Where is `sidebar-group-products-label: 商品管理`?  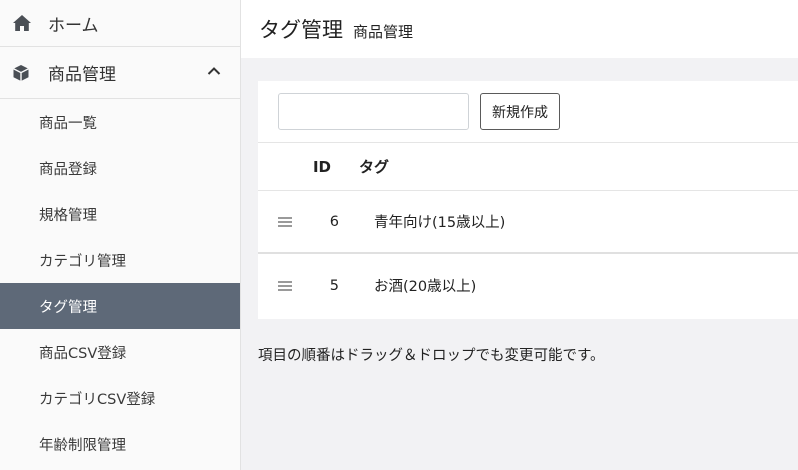 sidebar-group-products-label: 商品管理 is located at coordinates (82, 75).